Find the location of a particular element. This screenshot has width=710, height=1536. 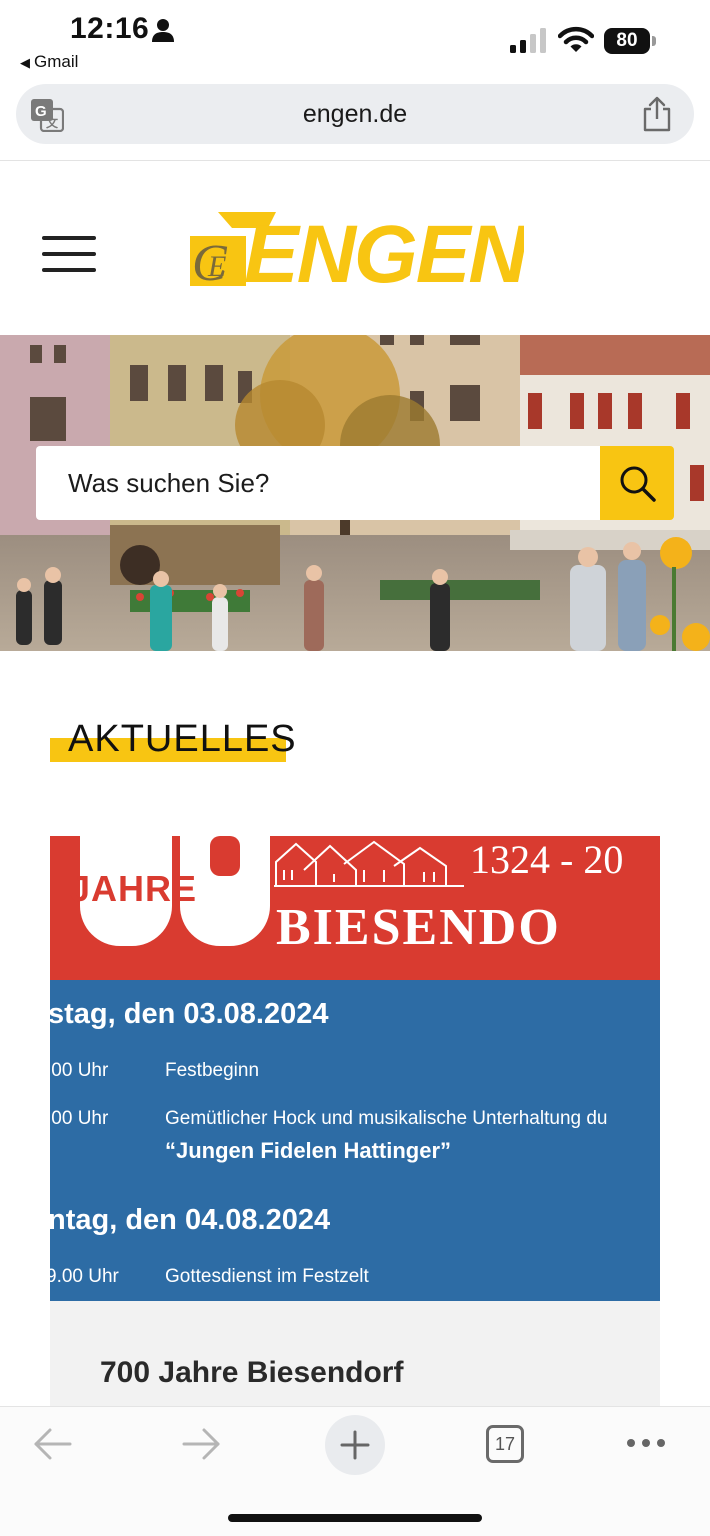

new-tab-button is located at coordinates (355, 1445).